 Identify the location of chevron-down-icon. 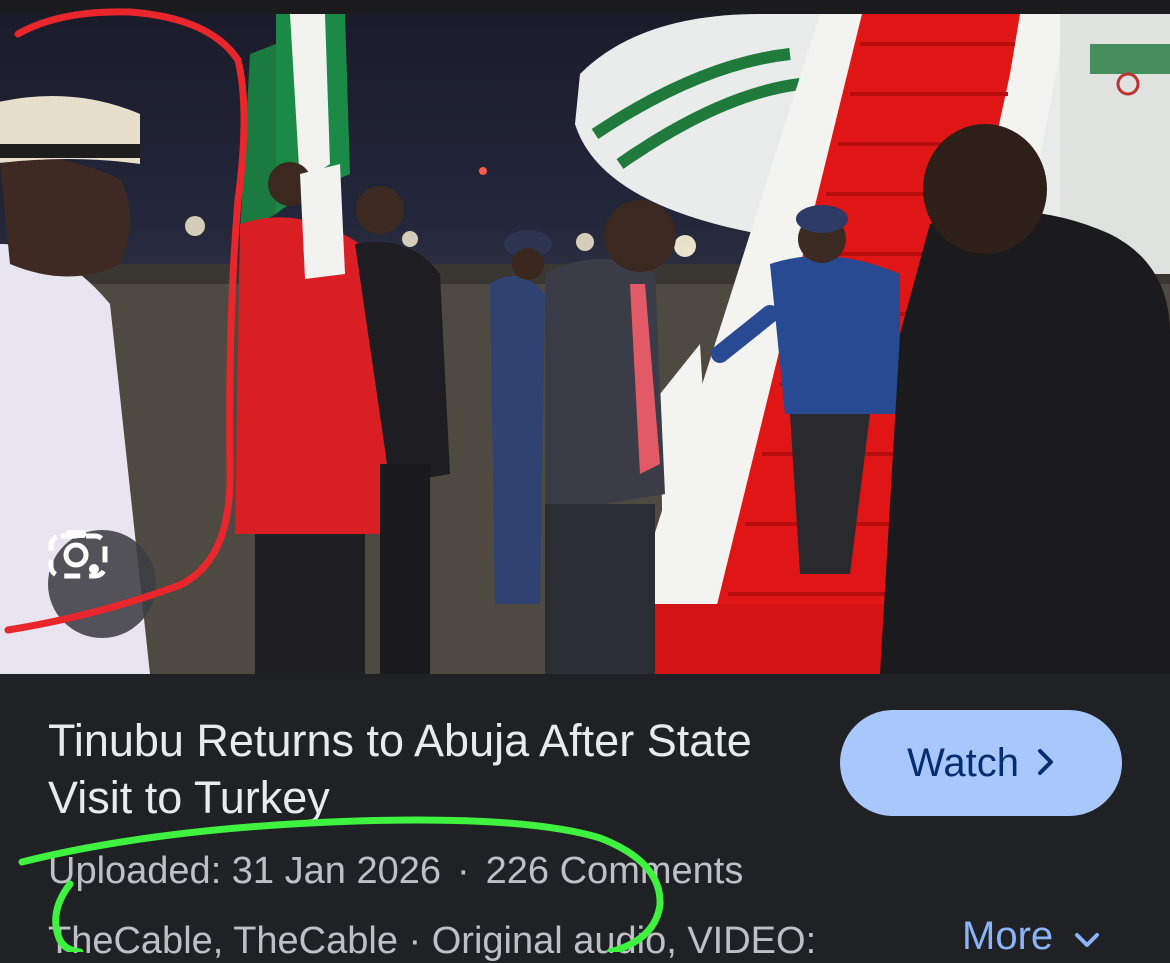
(1087, 936).